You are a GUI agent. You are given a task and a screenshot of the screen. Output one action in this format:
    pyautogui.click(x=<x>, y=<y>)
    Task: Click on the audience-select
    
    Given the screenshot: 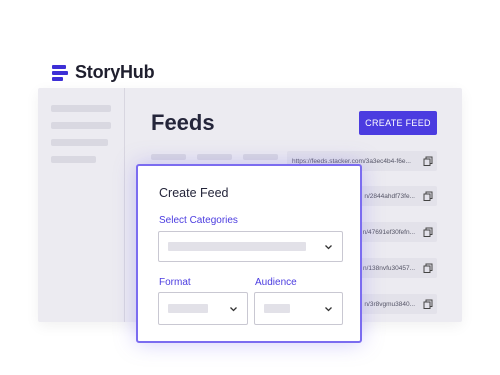 What is the action you would take?
    pyautogui.click(x=298, y=308)
    